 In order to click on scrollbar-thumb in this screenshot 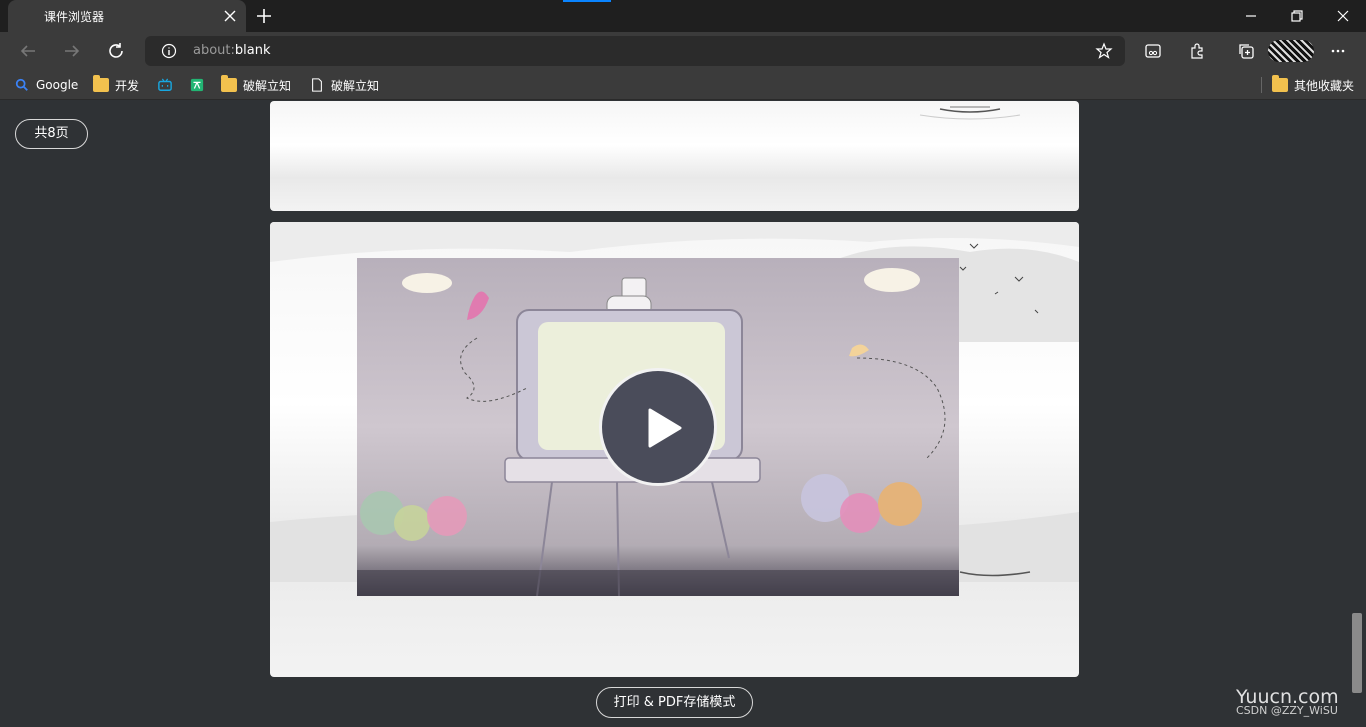, I will do `click(1357, 653)`.